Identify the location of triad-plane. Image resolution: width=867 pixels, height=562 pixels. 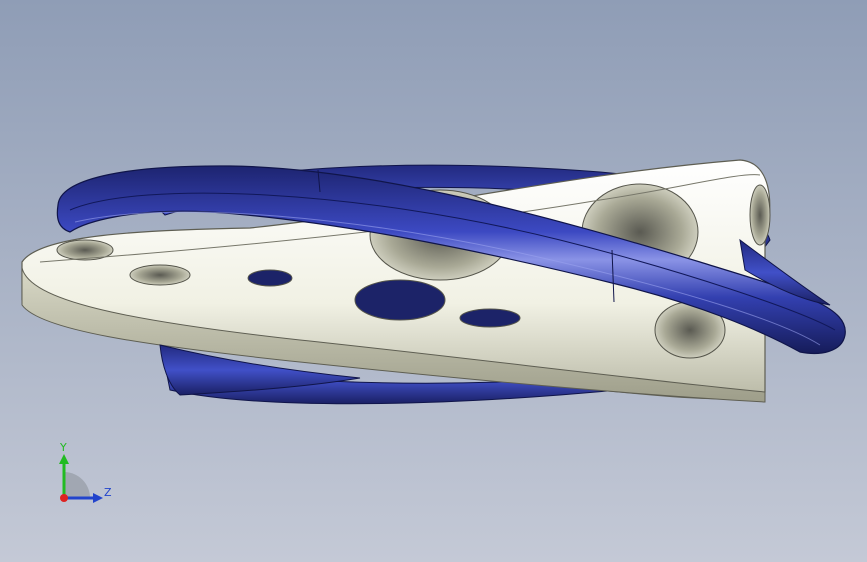
(77, 485).